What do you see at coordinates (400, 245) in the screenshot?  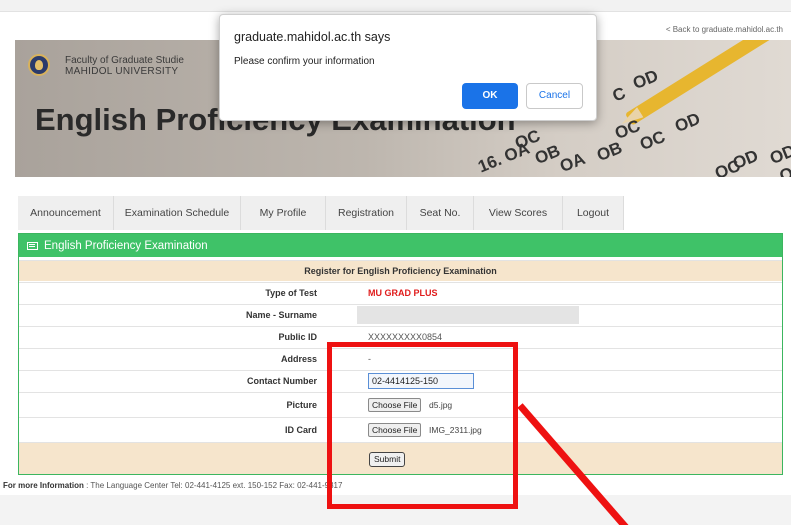 I see `panel-header: English Proficiency Examination` at bounding box center [400, 245].